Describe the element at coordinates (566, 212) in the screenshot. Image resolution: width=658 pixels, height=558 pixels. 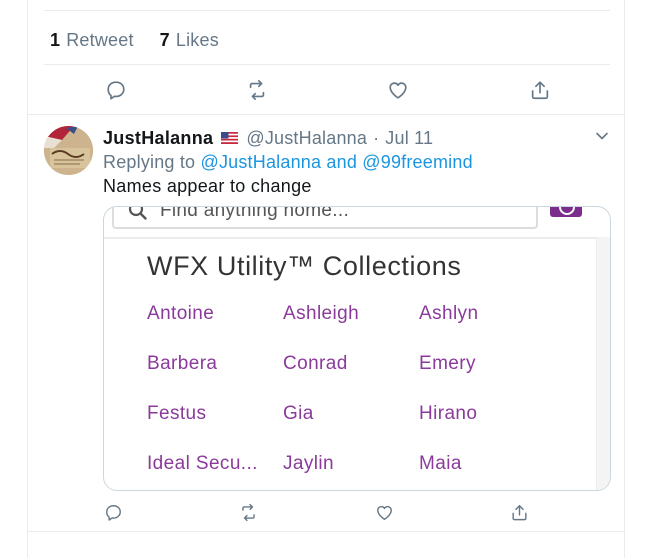
I see `embedded-search-button` at that location.